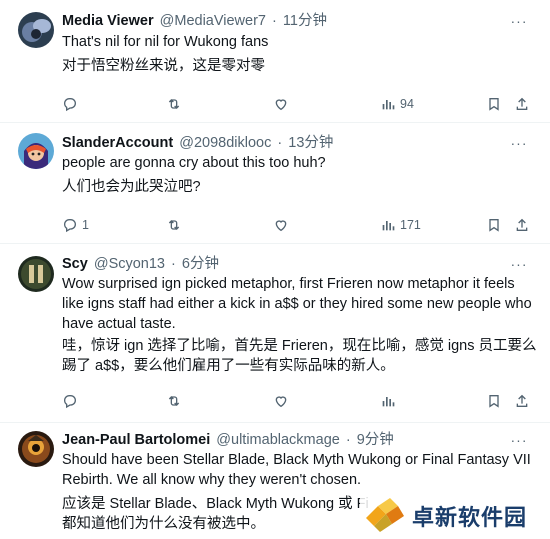 The width and height of the screenshot is (550, 539). I want to click on views-button: 171, so click(400, 225).